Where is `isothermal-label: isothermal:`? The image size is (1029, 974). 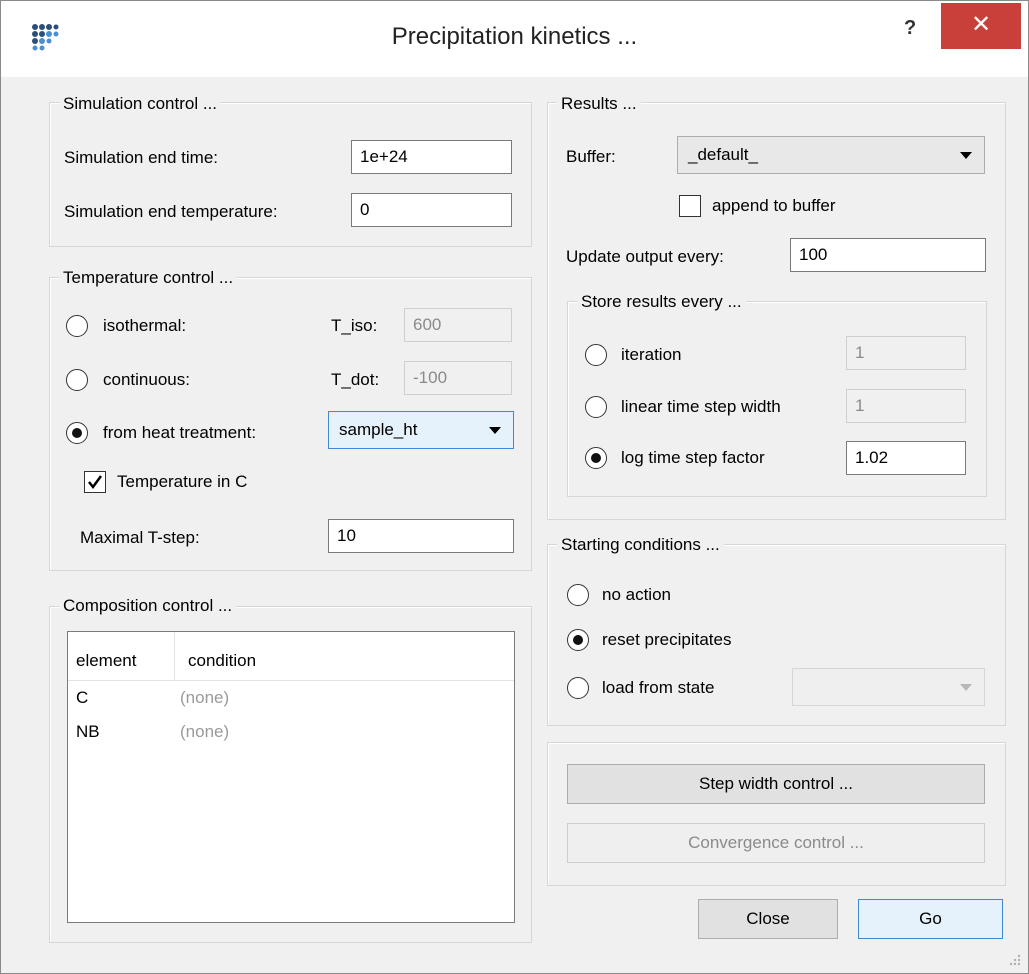 isothermal-label: isothermal: is located at coordinates (145, 325).